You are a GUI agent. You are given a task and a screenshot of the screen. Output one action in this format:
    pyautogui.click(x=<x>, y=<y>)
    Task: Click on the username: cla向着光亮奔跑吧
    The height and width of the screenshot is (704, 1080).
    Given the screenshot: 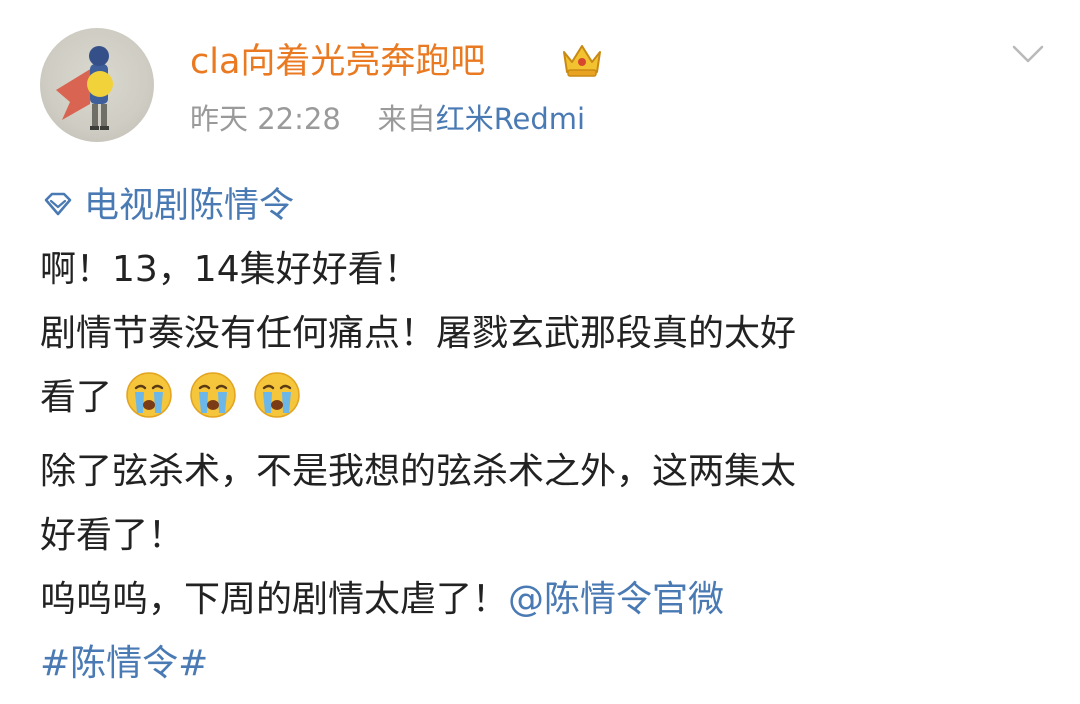 What is the action you would take?
    pyautogui.click(x=337, y=62)
    